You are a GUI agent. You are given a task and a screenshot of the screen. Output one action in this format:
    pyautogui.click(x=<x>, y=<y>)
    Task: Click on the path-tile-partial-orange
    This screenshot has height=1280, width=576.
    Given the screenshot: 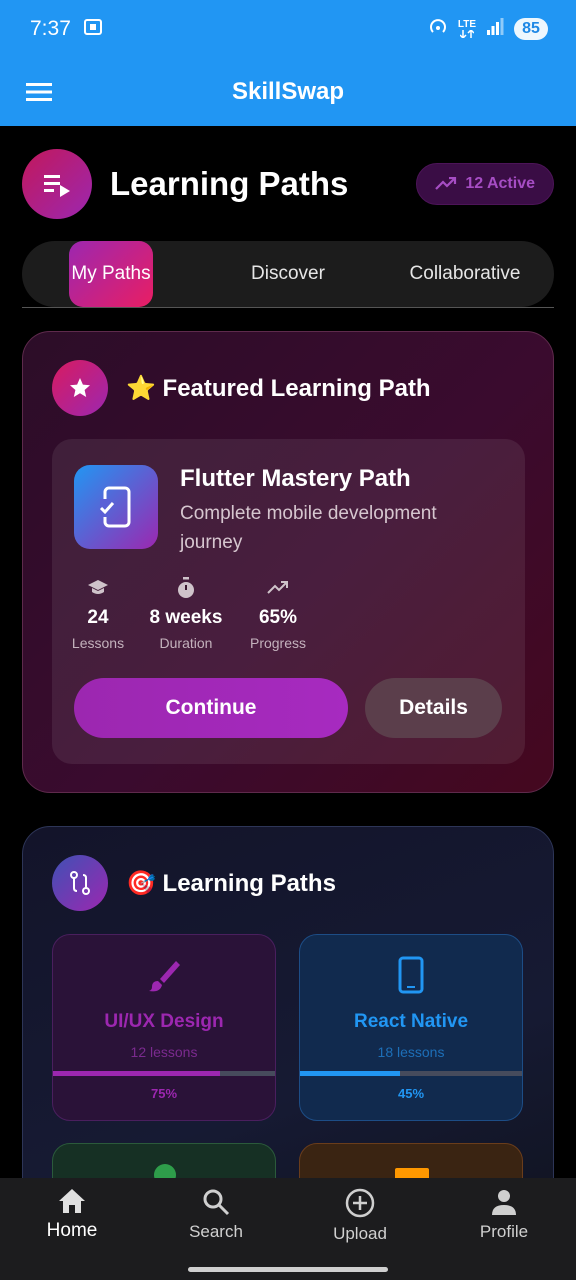 What is the action you would take?
    pyautogui.click(x=411, y=1160)
    